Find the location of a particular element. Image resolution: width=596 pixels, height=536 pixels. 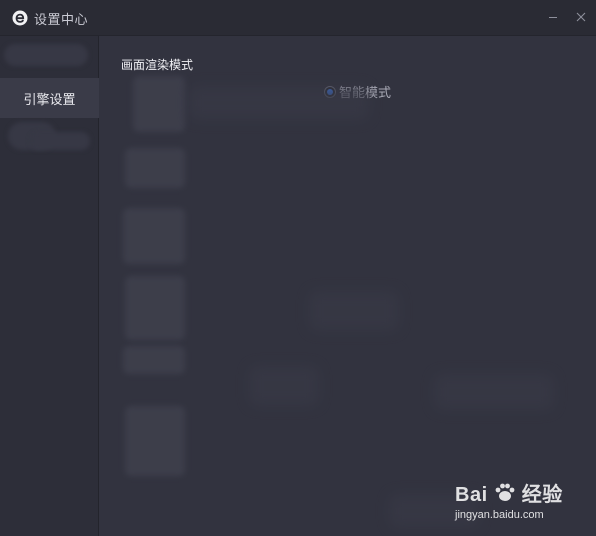

minimize-button is located at coordinates (553, 17).